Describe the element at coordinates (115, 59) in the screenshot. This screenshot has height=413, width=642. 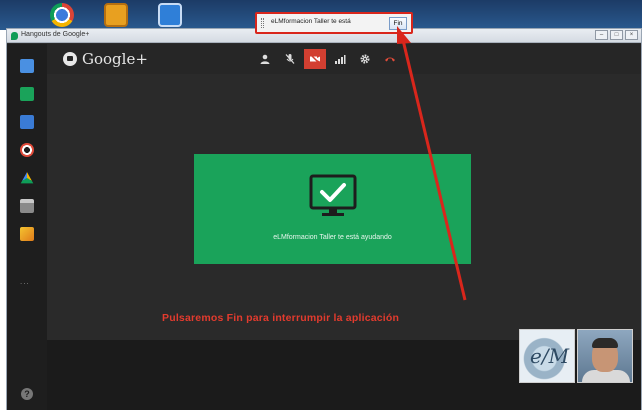
I see `logo-text: Google+` at that location.